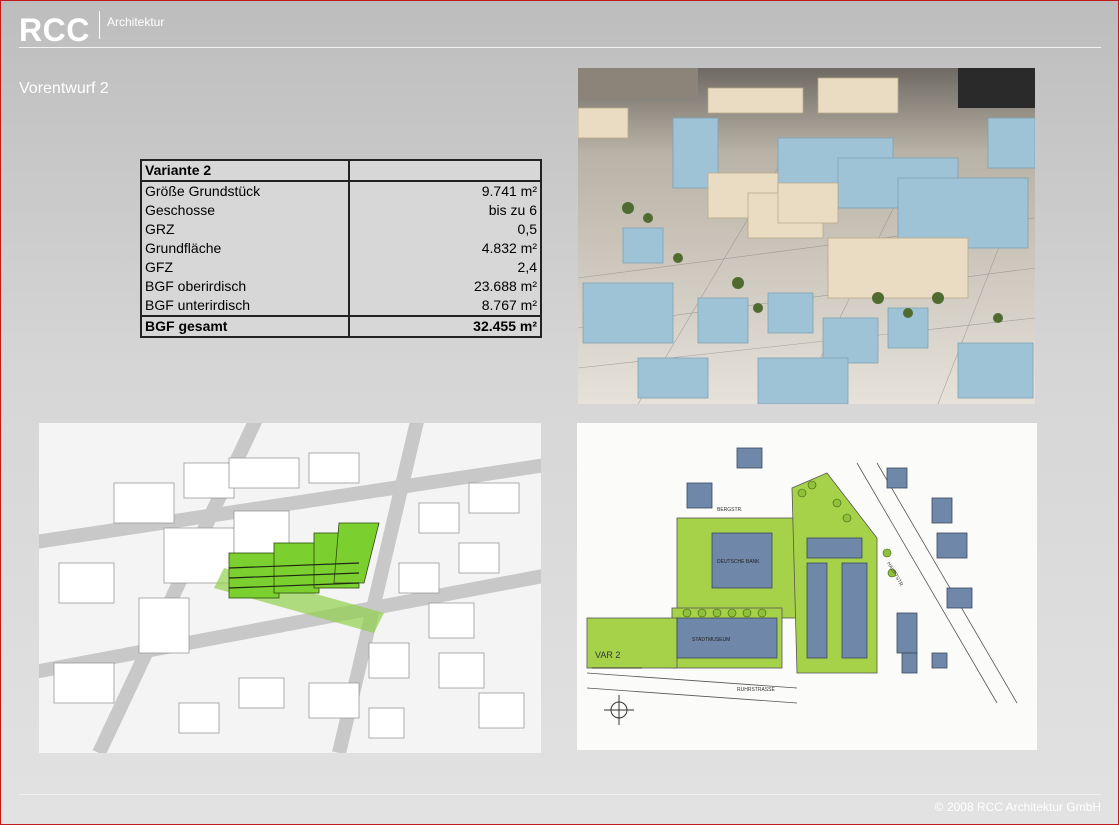  I want to click on logo-divider, so click(99, 25).